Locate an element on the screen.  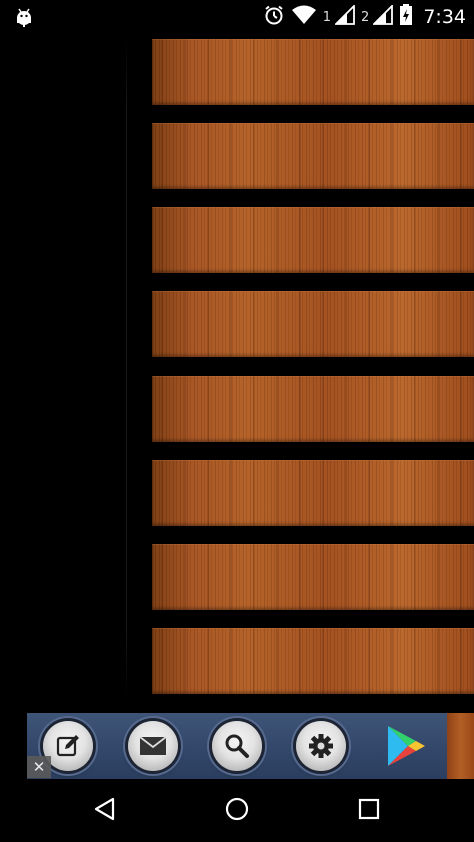
play-store-icon is located at coordinates (406, 746).